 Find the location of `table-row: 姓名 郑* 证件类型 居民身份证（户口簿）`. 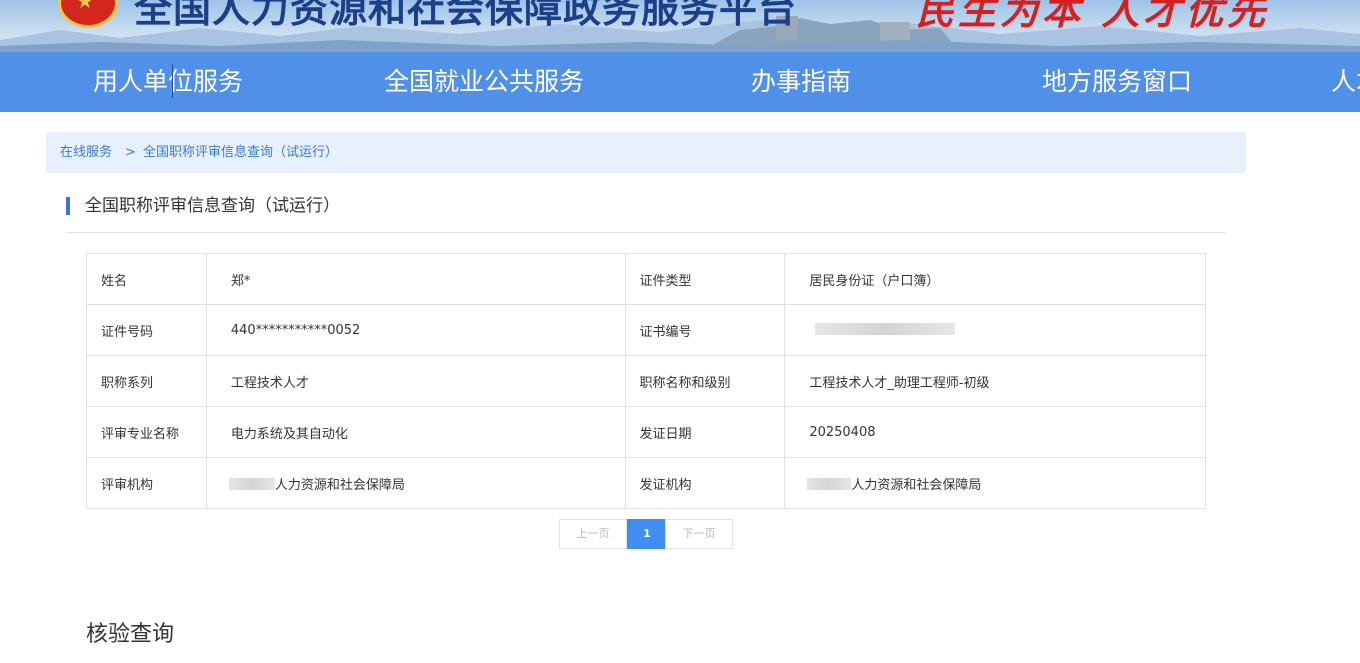

table-row: 姓名 郑* 证件类型 居民身份证（户口簿） is located at coordinates (646, 279).